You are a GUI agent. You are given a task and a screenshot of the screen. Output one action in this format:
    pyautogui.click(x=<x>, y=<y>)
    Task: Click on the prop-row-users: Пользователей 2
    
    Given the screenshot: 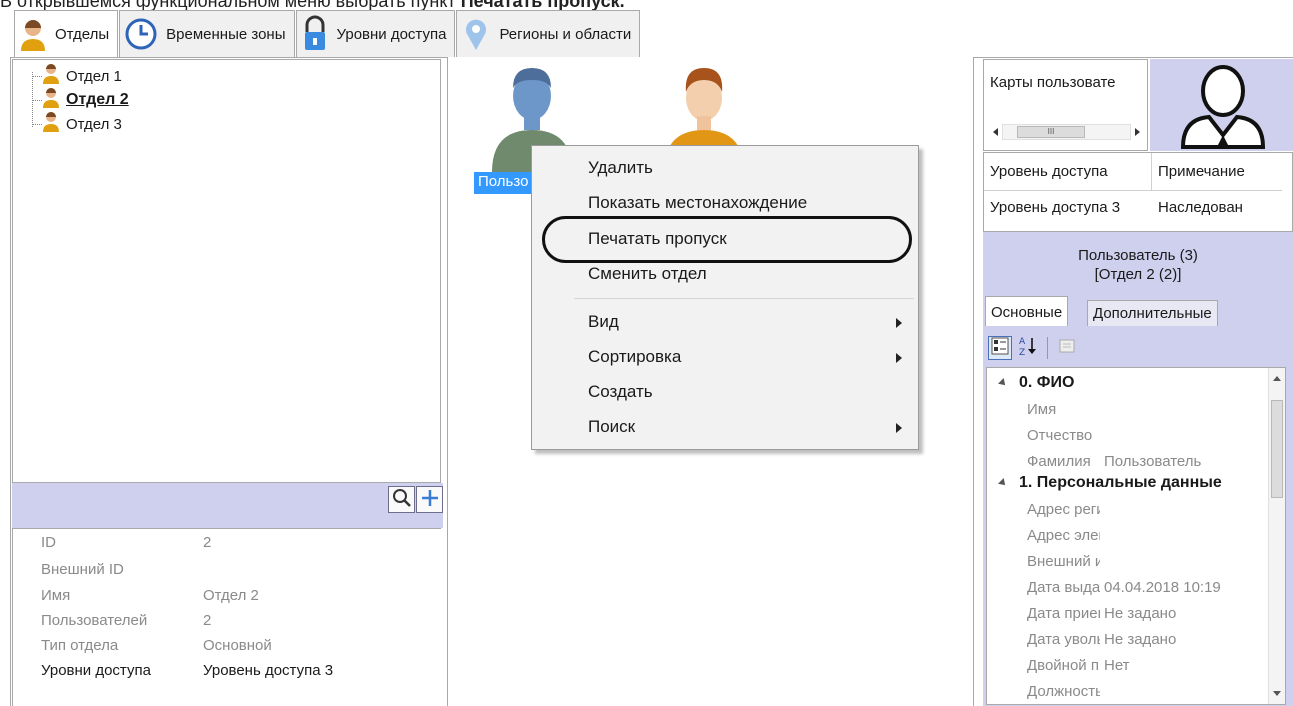 What is the action you would take?
    pyautogui.click(x=126, y=622)
    